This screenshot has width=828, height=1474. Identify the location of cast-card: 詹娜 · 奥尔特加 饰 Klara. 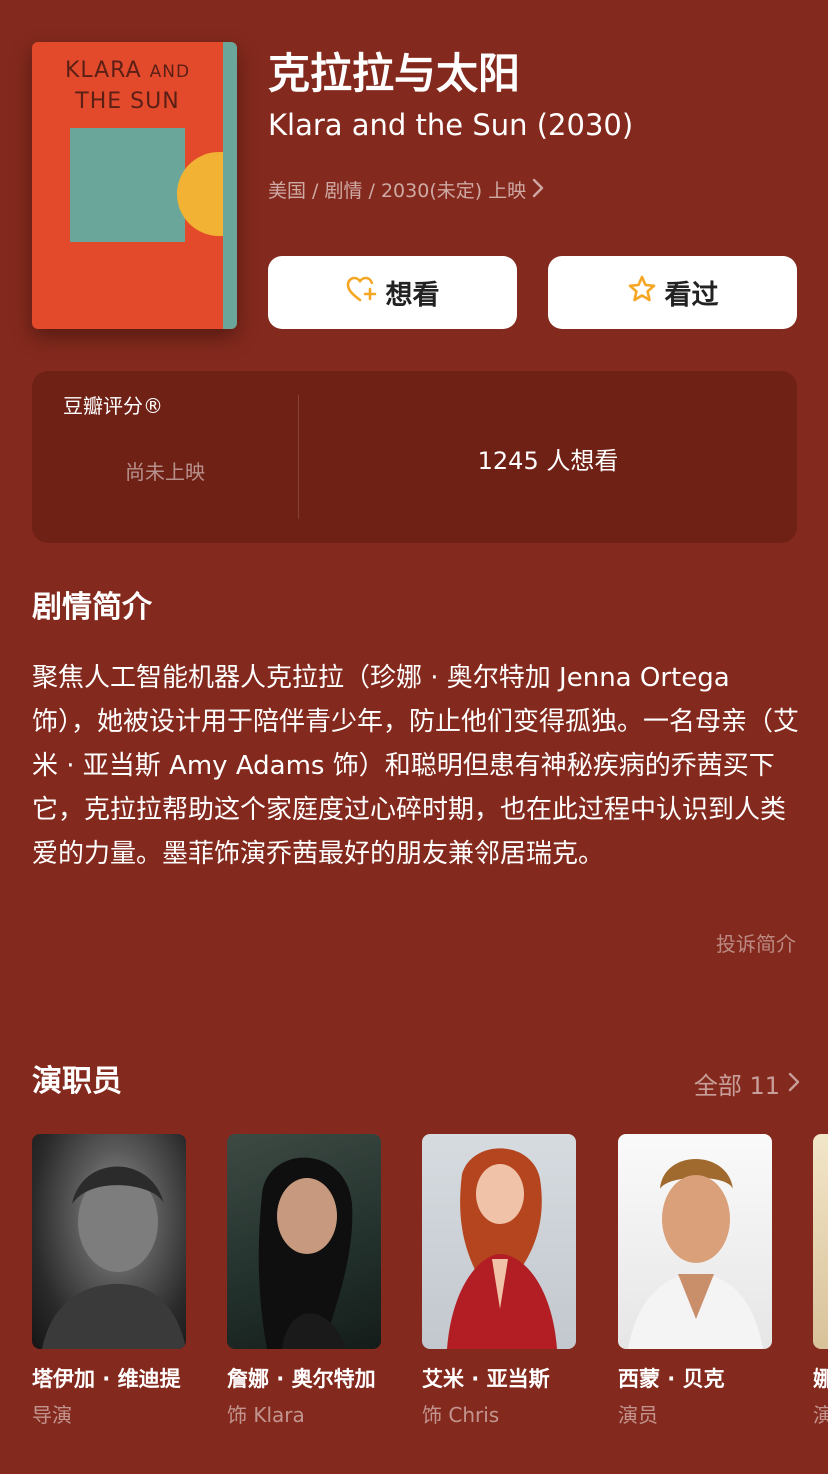
(304, 1281).